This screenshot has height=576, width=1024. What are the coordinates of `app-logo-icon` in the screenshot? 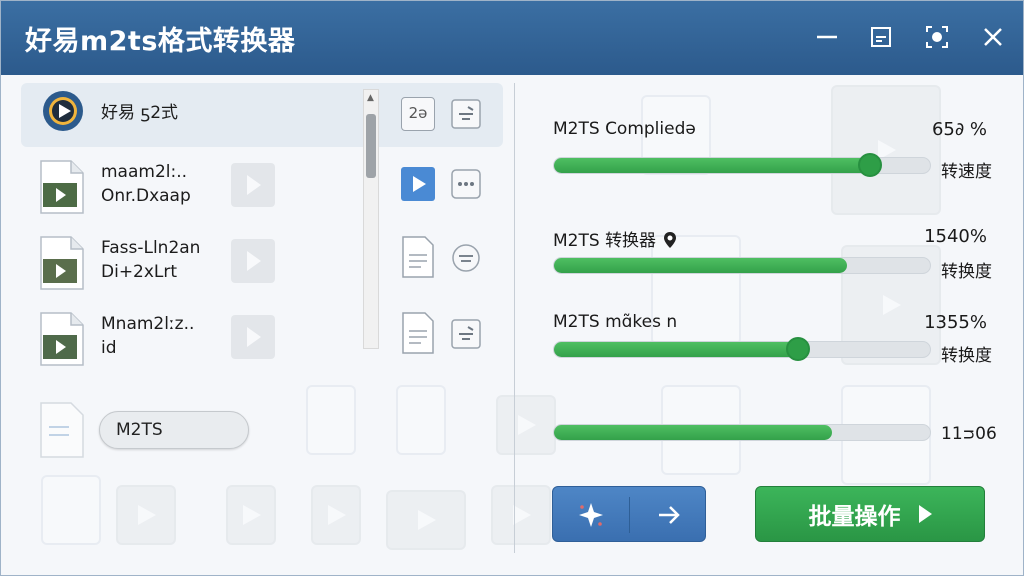 It's located at (63, 111).